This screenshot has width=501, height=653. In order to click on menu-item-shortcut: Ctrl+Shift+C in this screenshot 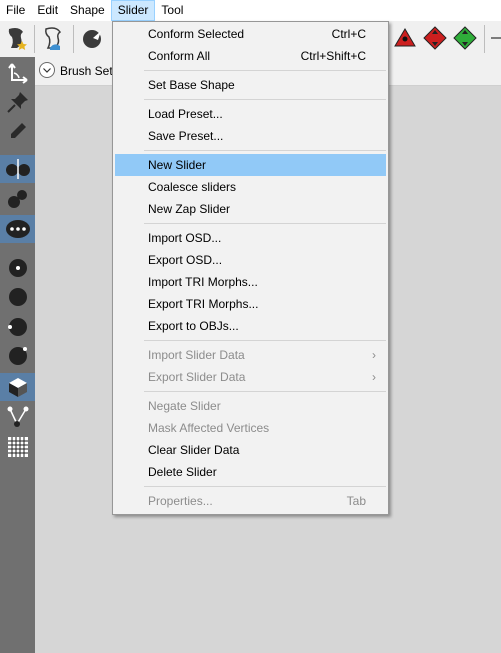, I will do `click(333, 56)`.